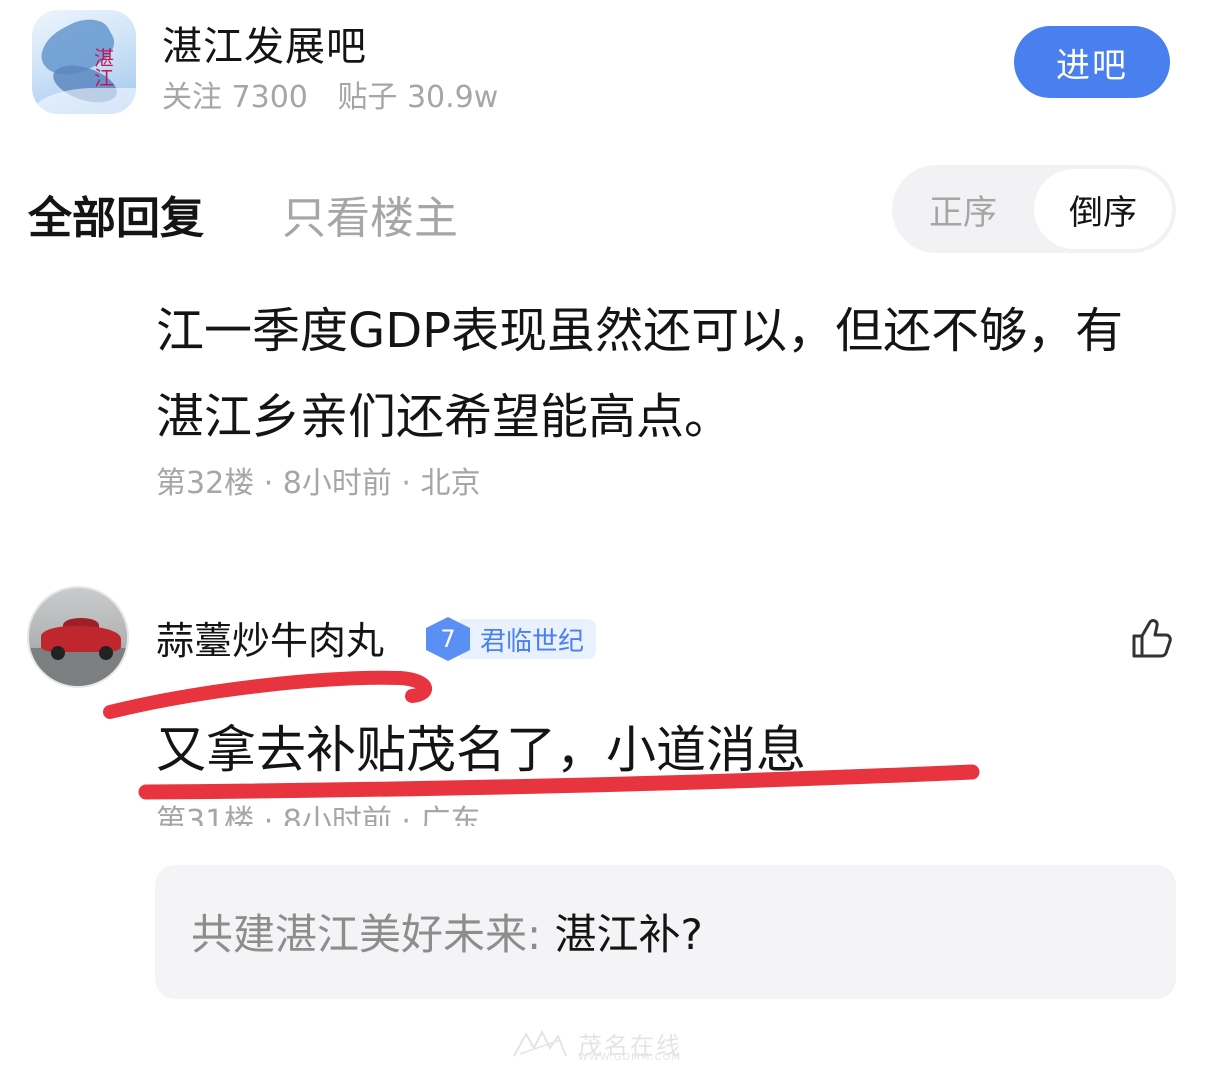  I want to click on forum-stats: 关注 7300 贴子 30.9w, so click(340, 94).